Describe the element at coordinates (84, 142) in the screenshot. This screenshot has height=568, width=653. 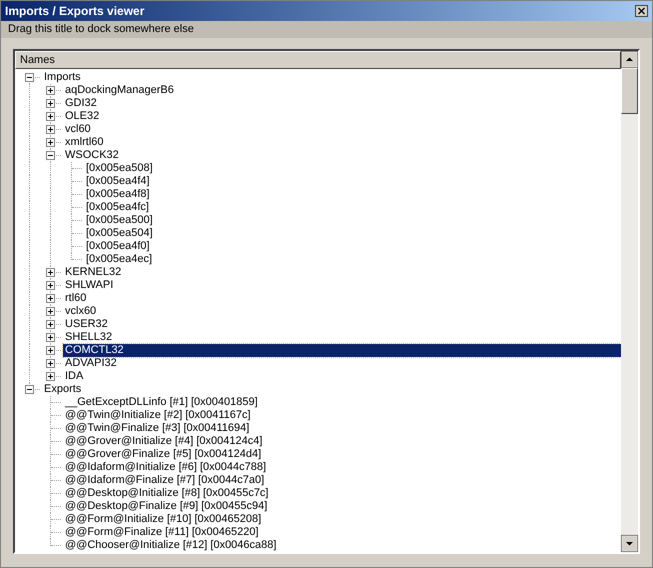
I see `tree-item: xmlrtl60` at that location.